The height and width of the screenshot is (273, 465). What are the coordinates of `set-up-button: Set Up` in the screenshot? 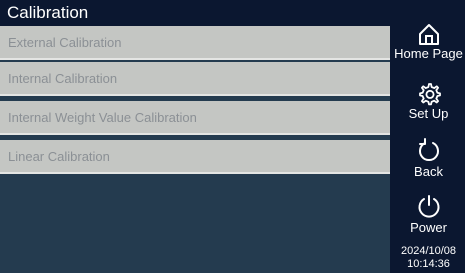 It's located at (428, 101).